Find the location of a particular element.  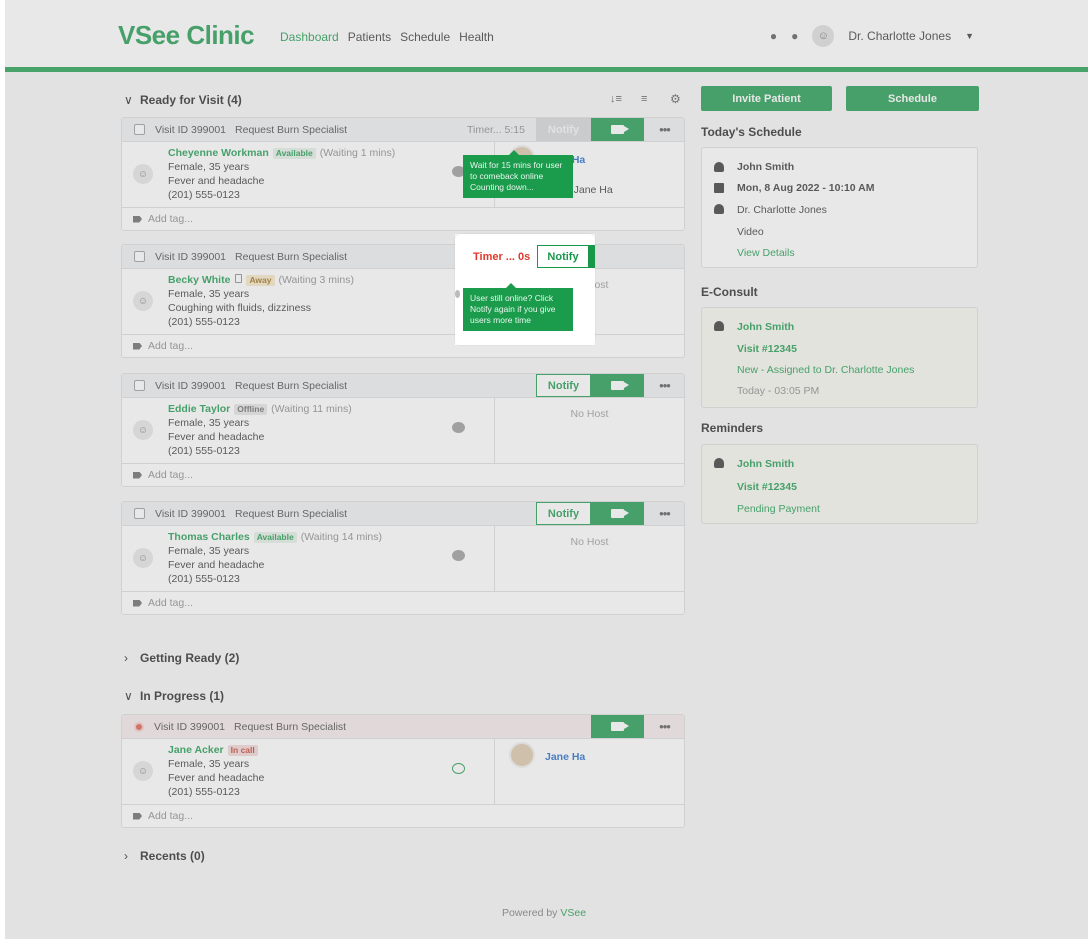

host-avatar is located at coordinates (522, 755).